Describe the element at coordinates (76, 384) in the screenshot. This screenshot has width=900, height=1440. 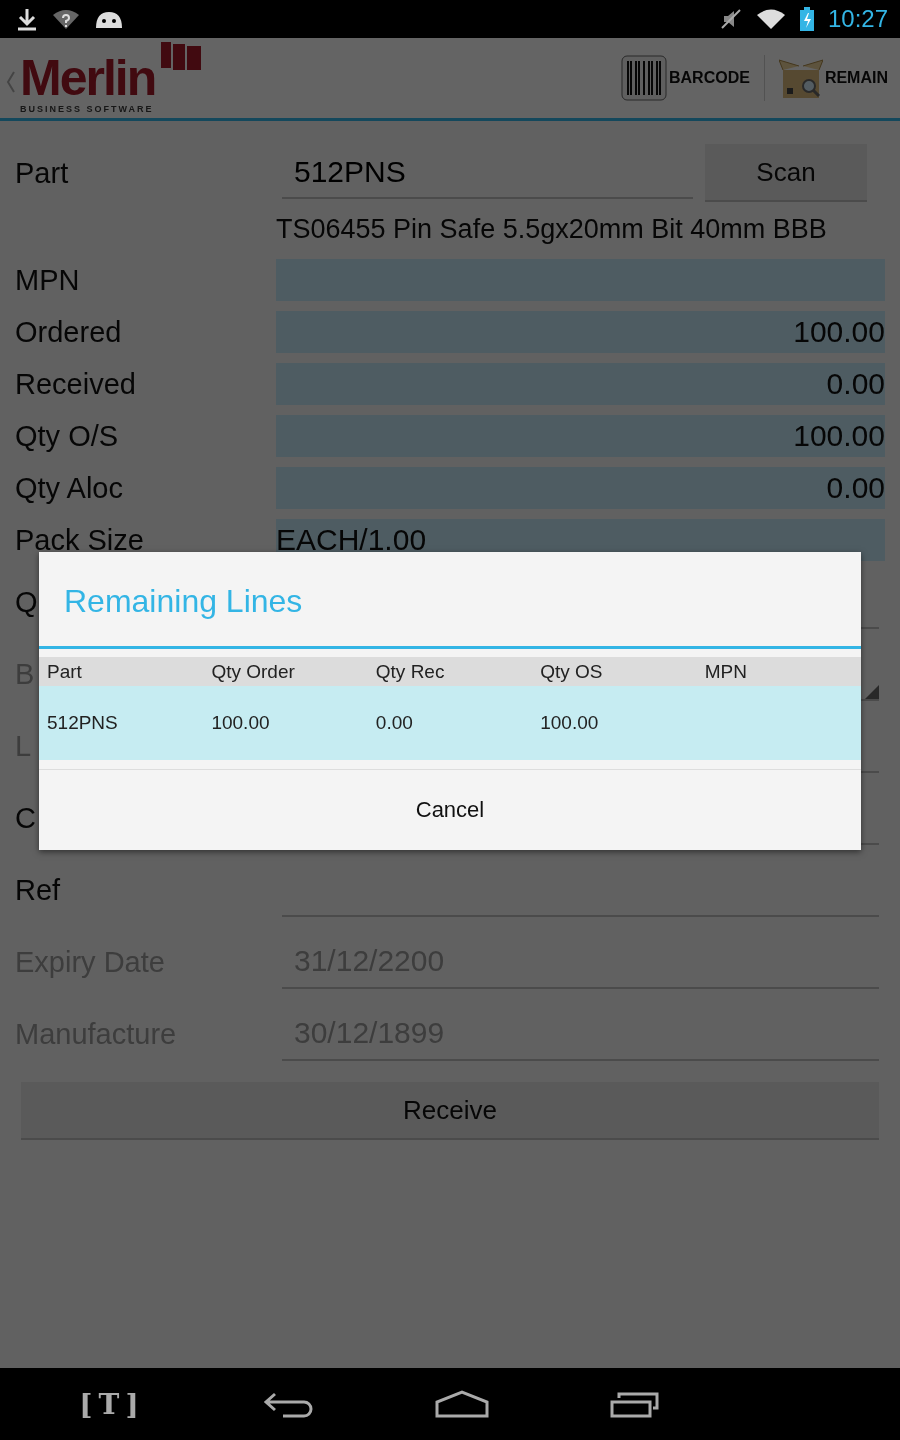
I see `field-label: Received` at that location.